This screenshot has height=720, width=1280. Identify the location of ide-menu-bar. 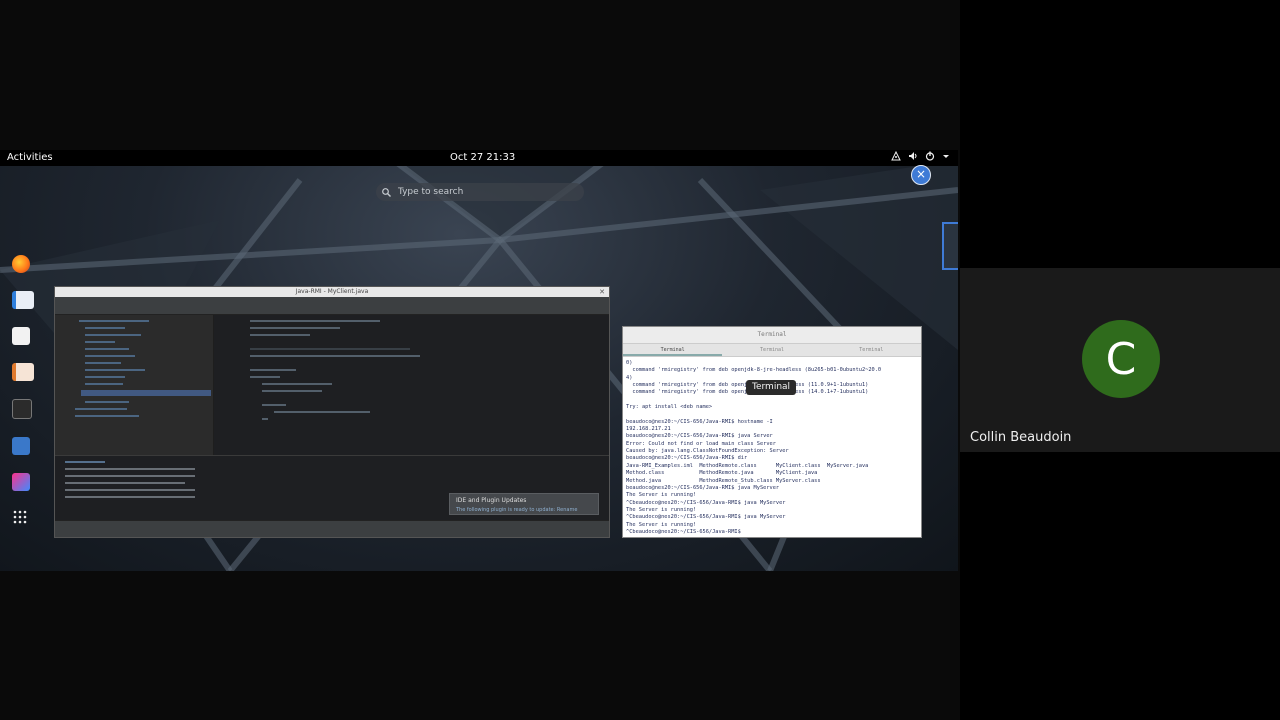
(332, 300).